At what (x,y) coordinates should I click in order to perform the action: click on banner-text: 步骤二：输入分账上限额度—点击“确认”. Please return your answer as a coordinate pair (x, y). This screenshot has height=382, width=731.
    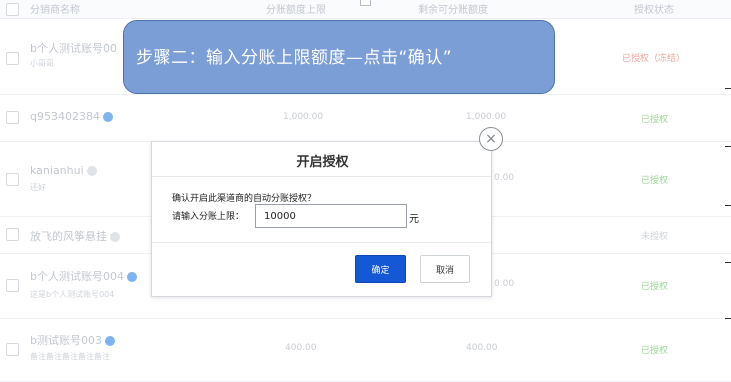
    Looking at the image, I should click on (294, 58).